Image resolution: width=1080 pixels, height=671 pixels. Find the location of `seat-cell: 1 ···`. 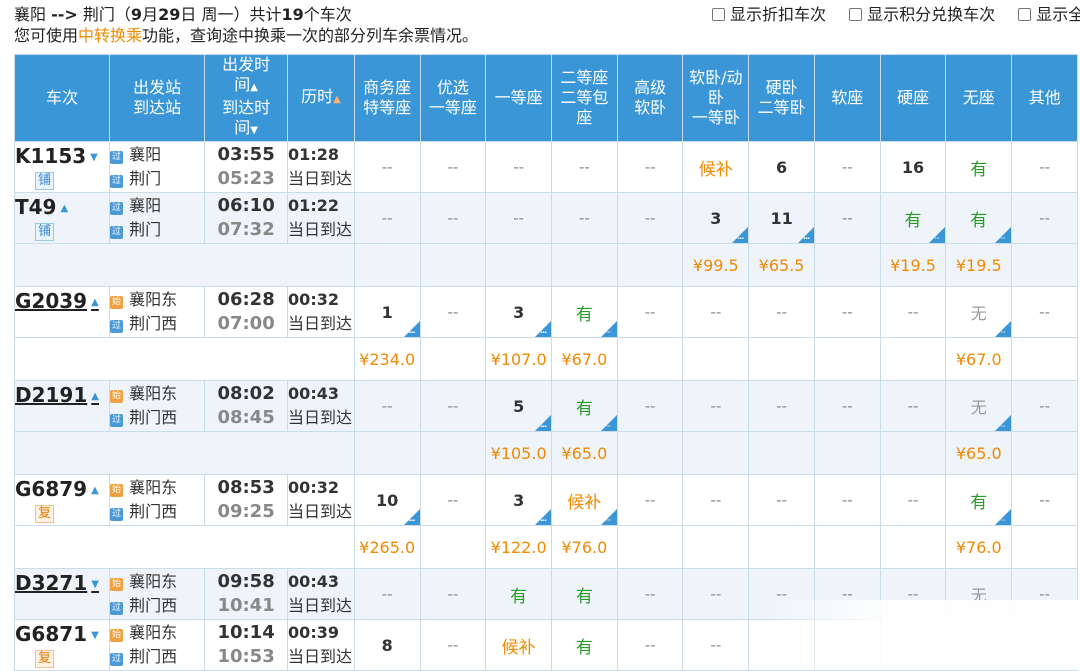

seat-cell: 1 ··· is located at coordinates (387, 312).